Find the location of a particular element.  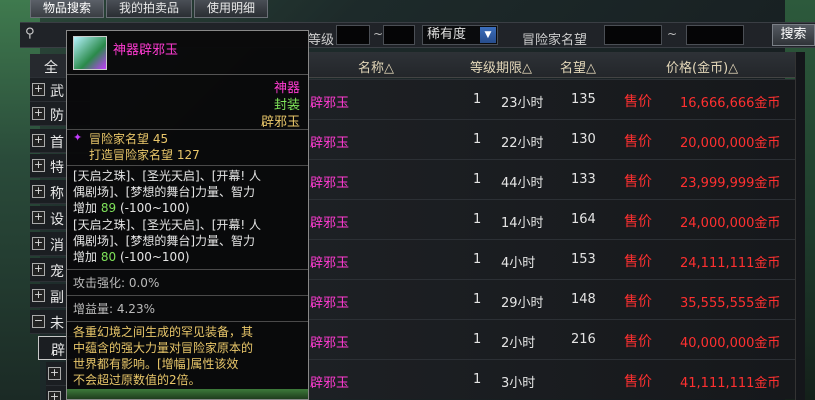

tab-item-search: 物品搜索 is located at coordinates (67, 9).